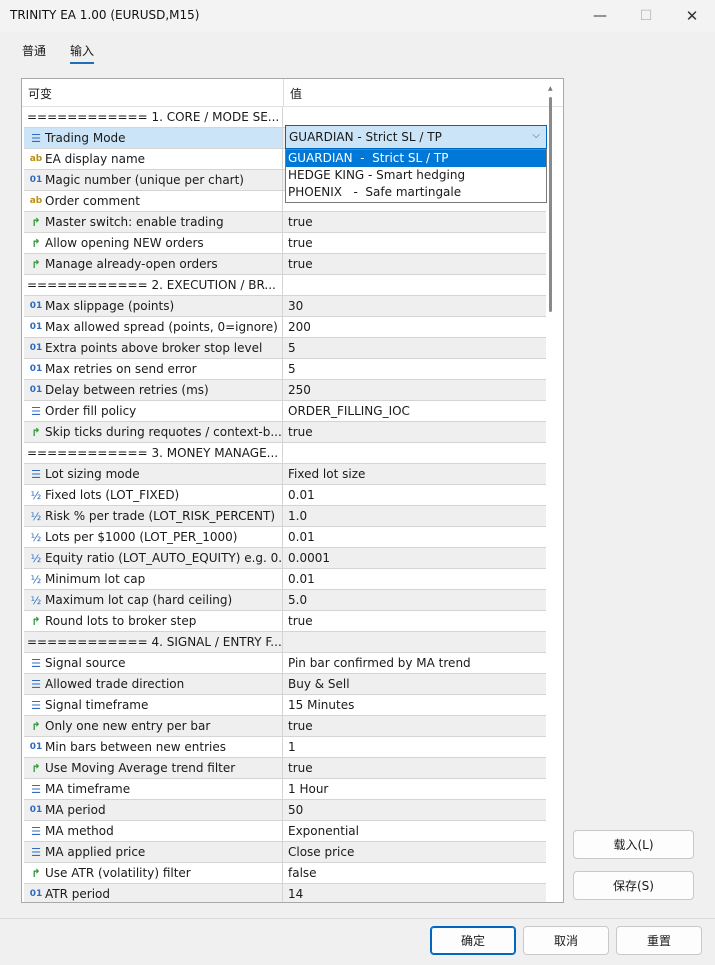 Image resolution: width=715 pixels, height=965 pixels. I want to click on parameter-value: Fixed lot size, so click(415, 474).